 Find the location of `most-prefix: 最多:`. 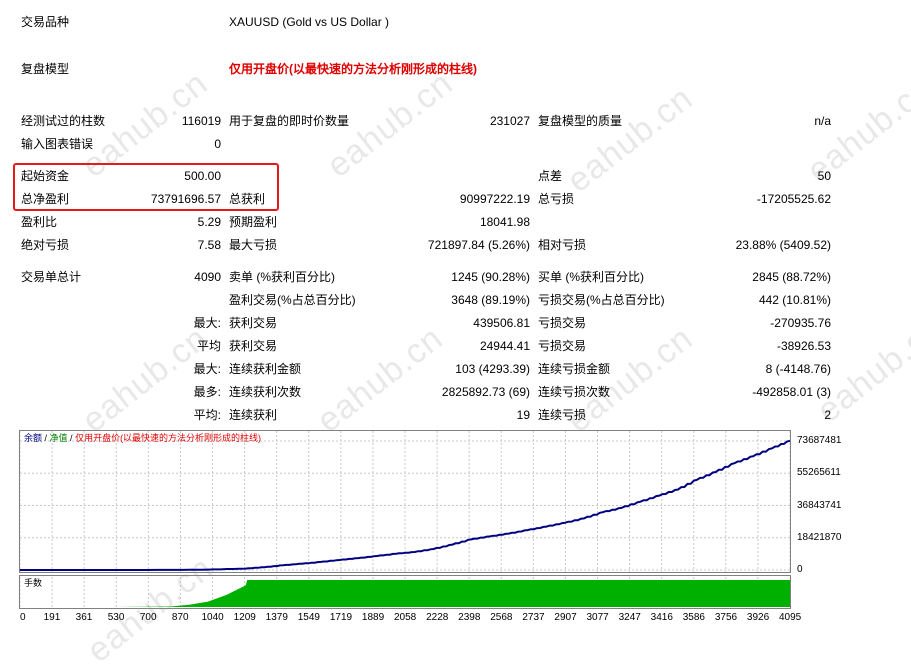

most-prefix: 最多: is located at coordinates (207, 392).